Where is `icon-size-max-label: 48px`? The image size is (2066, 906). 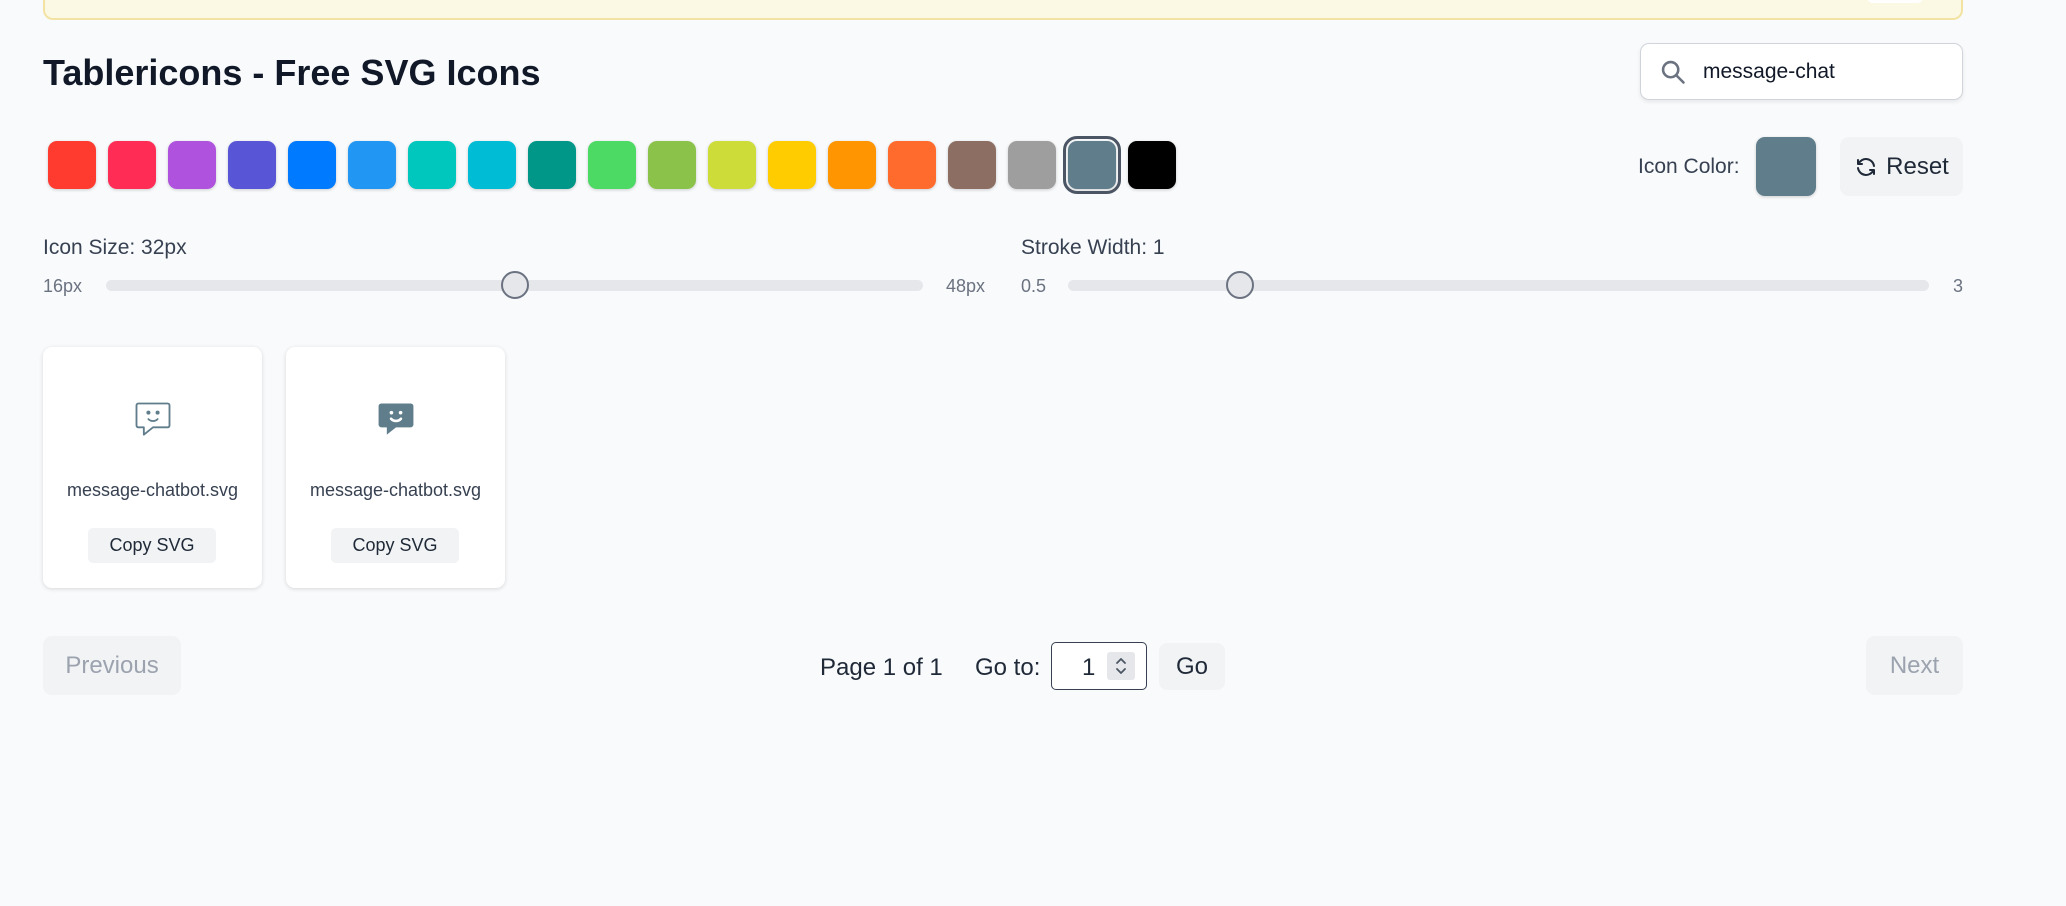
icon-size-max-label: 48px is located at coordinates (966, 286).